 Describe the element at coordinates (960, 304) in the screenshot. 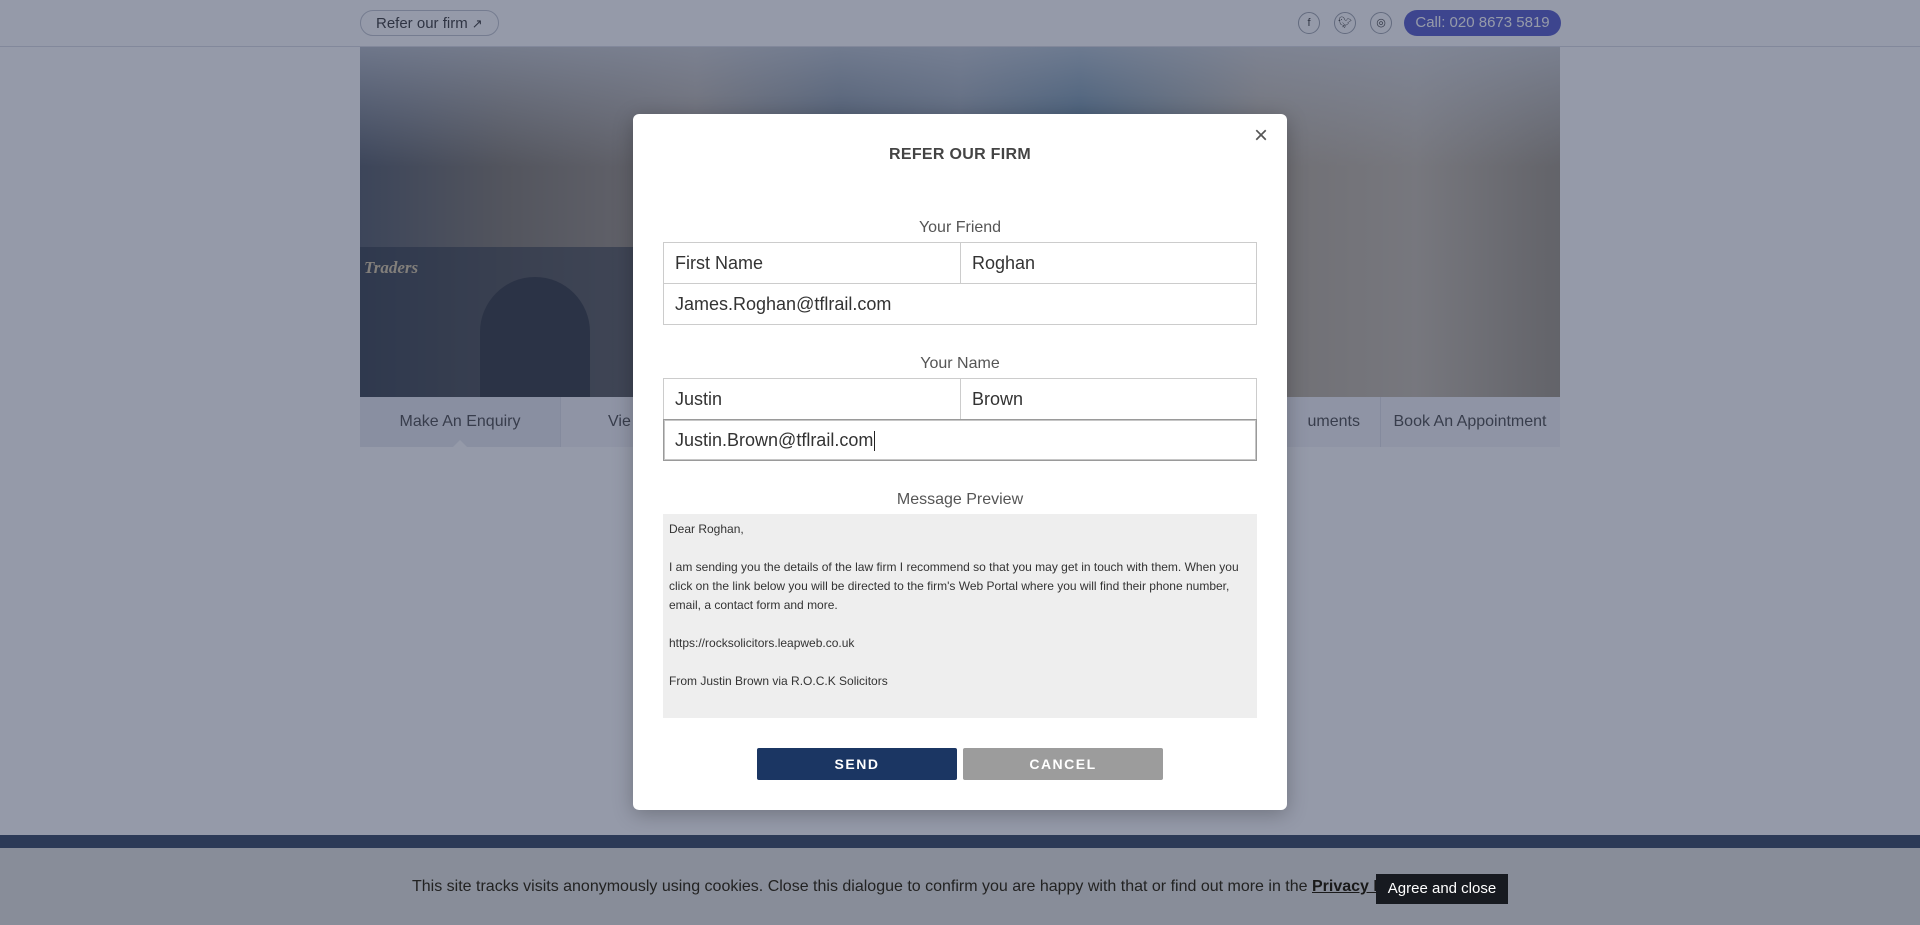

I see `friend-email-input: James.Roghan@tflrail.com` at that location.